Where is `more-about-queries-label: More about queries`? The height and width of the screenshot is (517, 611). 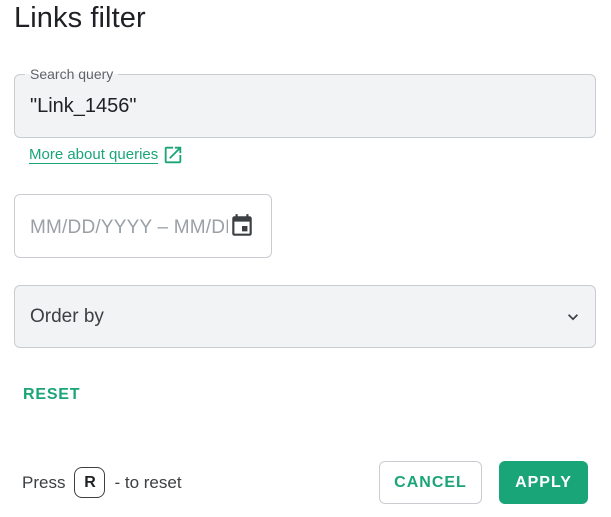 more-about-queries-label: More about queries is located at coordinates (94, 155).